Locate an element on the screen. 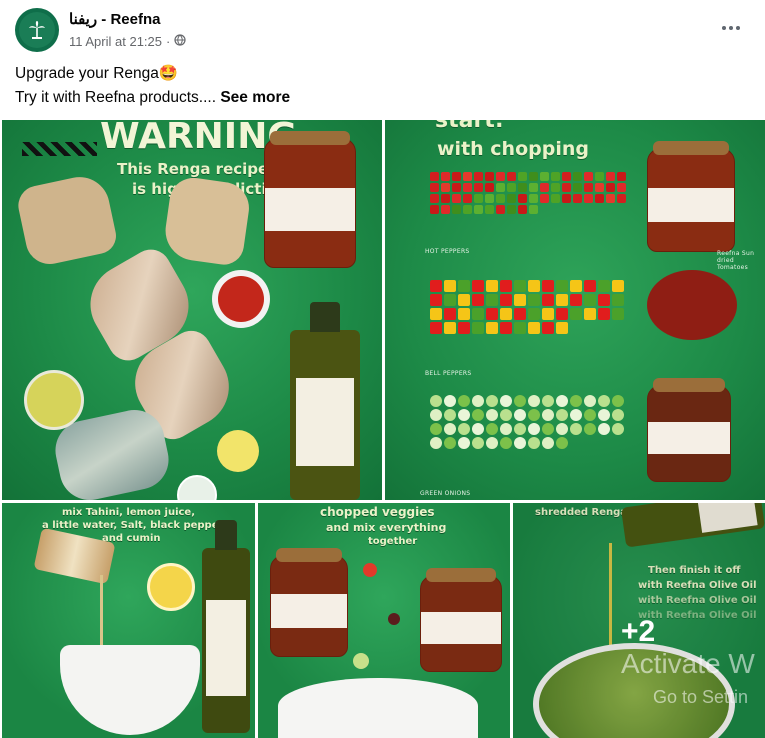 The width and height of the screenshot is (765, 738). salad-bowl is located at coordinates (378, 708).